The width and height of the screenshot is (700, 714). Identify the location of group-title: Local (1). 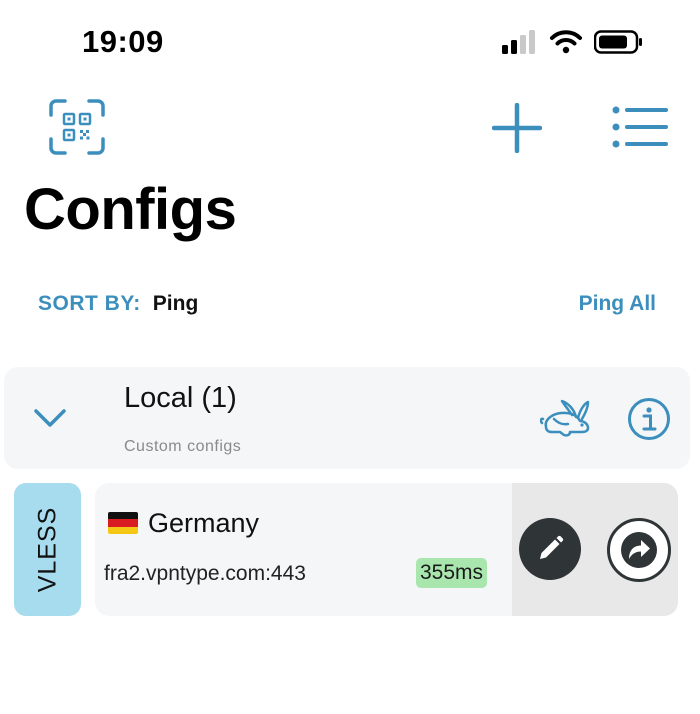
(180, 398).